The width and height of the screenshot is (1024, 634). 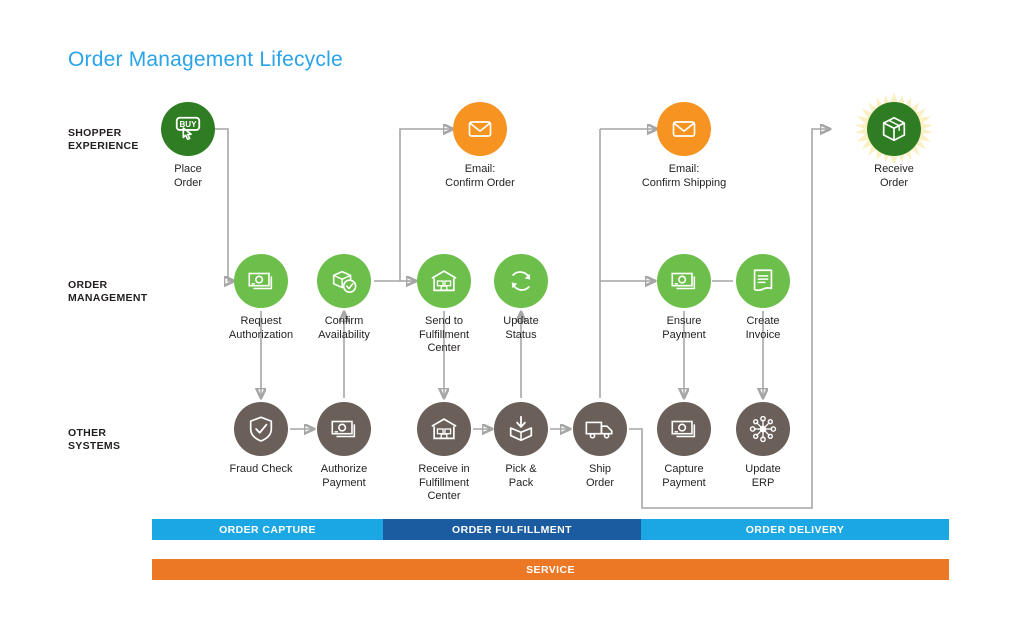 I want to click on phase-bar-label: ORDER DELIVERY, so click(x=795, y=529).